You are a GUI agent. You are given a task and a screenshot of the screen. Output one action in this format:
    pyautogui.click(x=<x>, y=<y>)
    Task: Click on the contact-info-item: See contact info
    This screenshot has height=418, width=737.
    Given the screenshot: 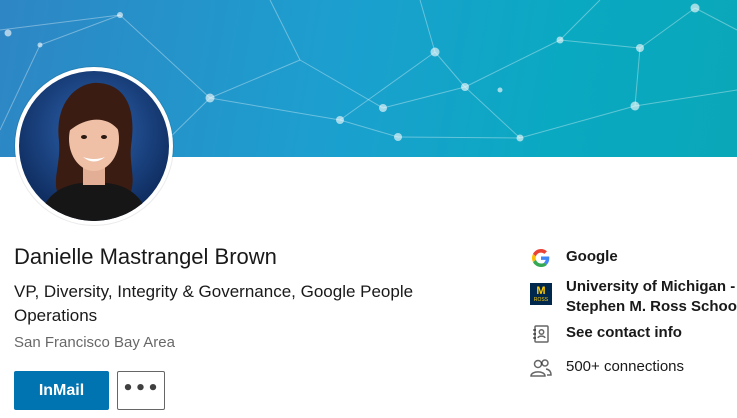 What is the action you would take?
    pyautogui.click(x=633, y=334)
    